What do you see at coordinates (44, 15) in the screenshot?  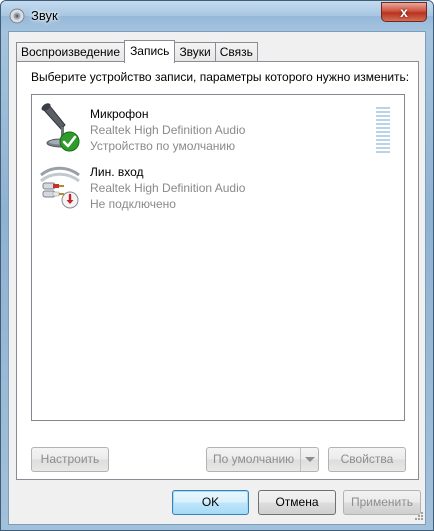 I see `window-title: Звук` at bounding box center [44, 15].